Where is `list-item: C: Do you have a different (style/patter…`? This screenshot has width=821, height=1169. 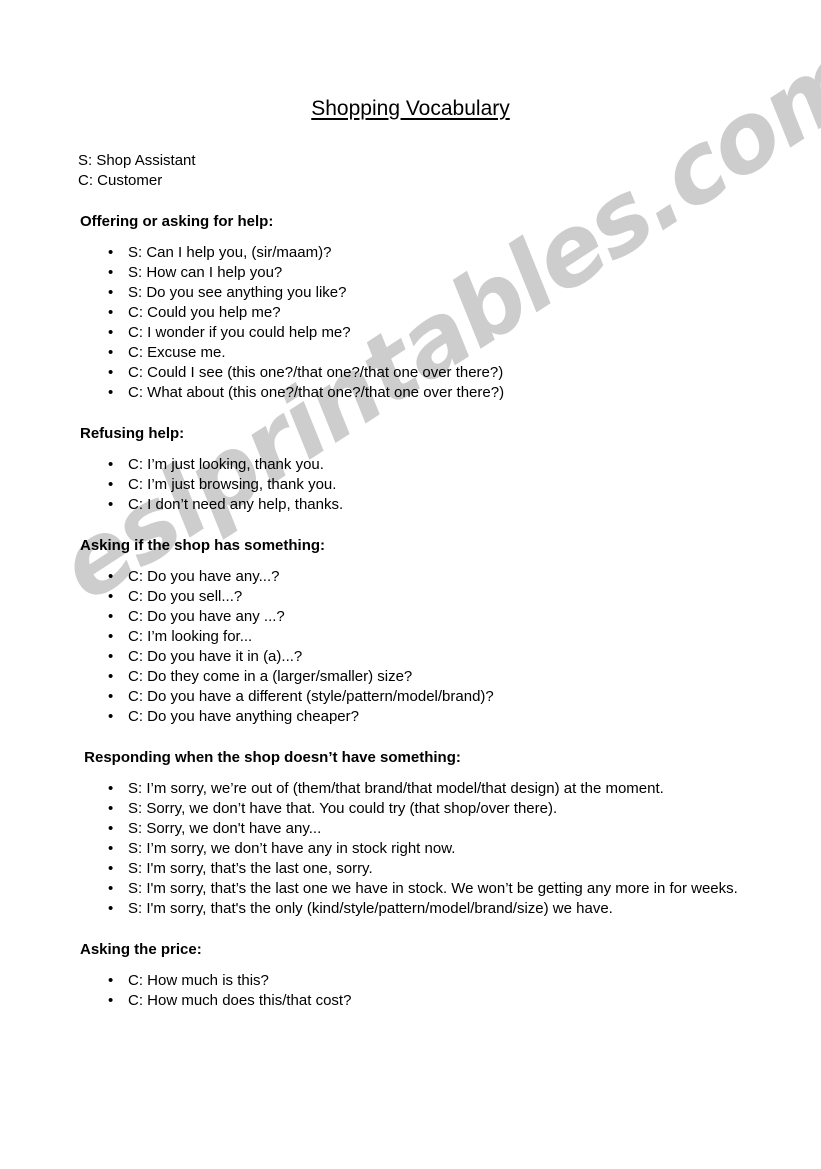 list-item: C: Do you have a different (style/patter… is located at coordinates (410, 697).